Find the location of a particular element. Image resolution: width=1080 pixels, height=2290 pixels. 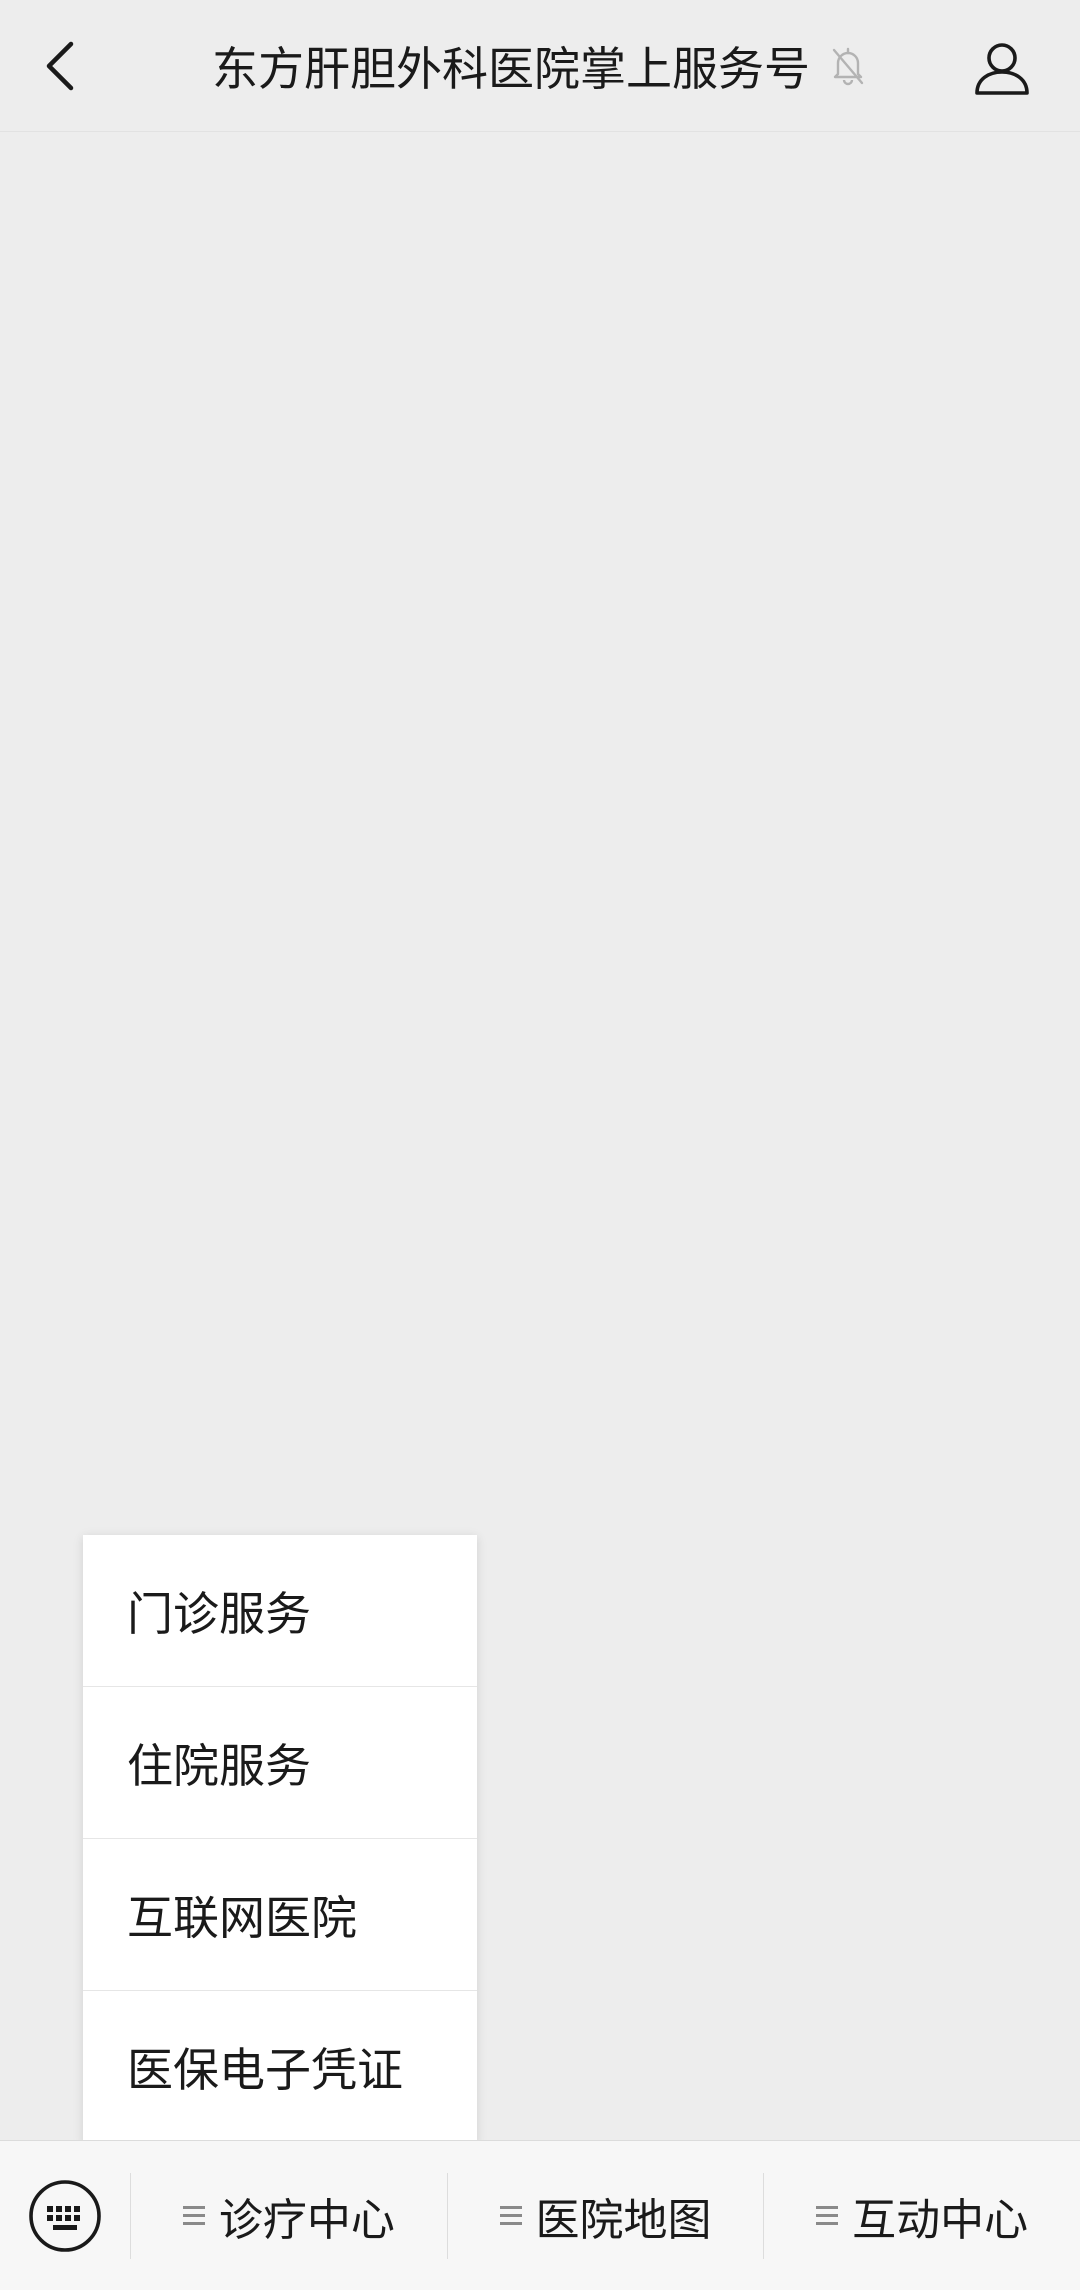

page-title: 东方肝胆外科医院掌上服务号 is located at coordinates (511, 69).